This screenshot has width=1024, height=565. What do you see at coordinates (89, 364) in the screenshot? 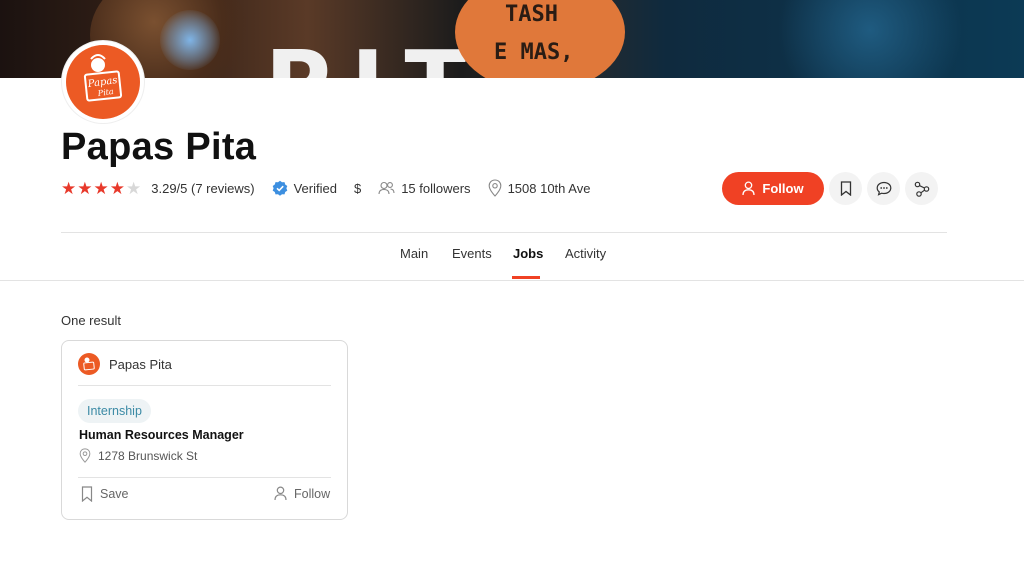
I see `company-logo-icon` at bounding box center [89, 364].